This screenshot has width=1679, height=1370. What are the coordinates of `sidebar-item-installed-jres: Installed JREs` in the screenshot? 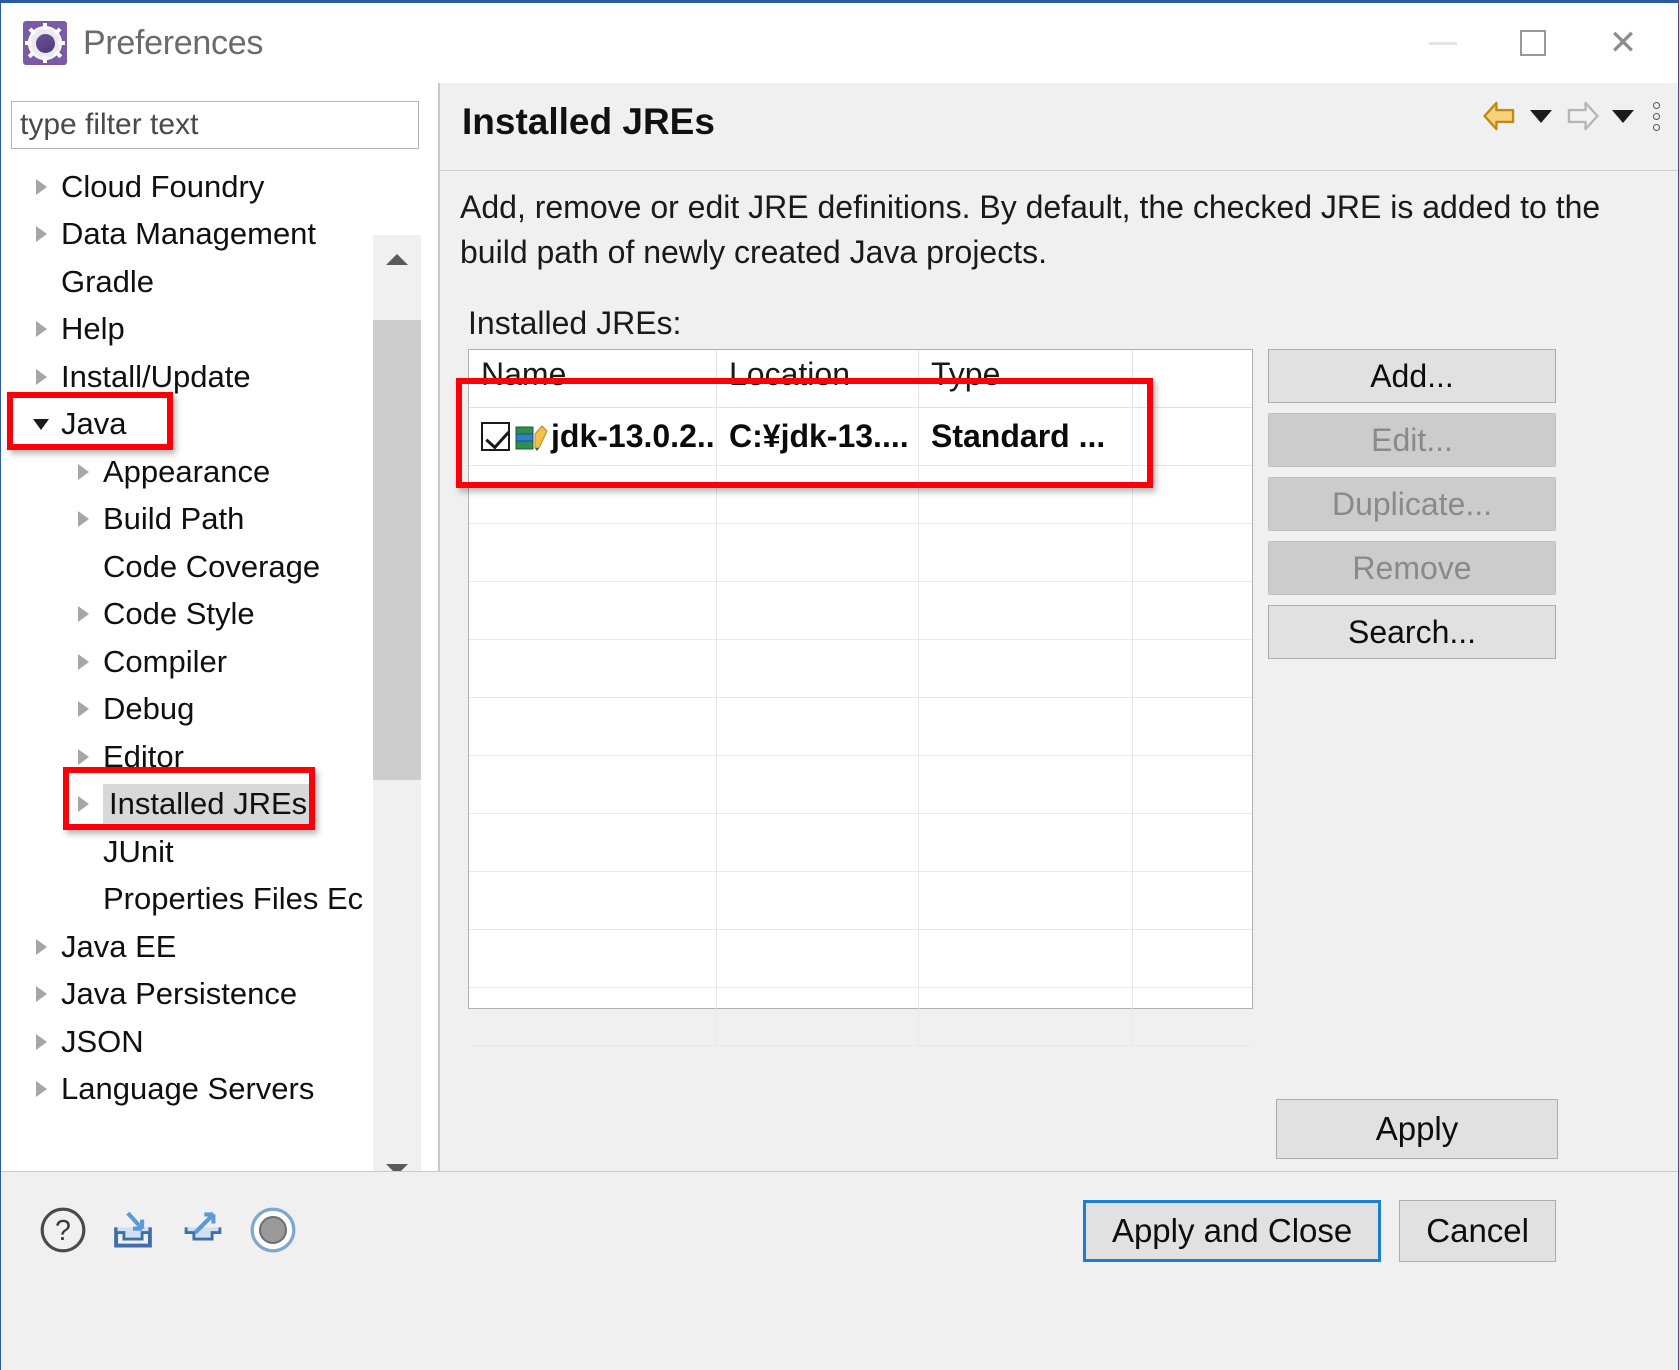 It's located at (193, 805).